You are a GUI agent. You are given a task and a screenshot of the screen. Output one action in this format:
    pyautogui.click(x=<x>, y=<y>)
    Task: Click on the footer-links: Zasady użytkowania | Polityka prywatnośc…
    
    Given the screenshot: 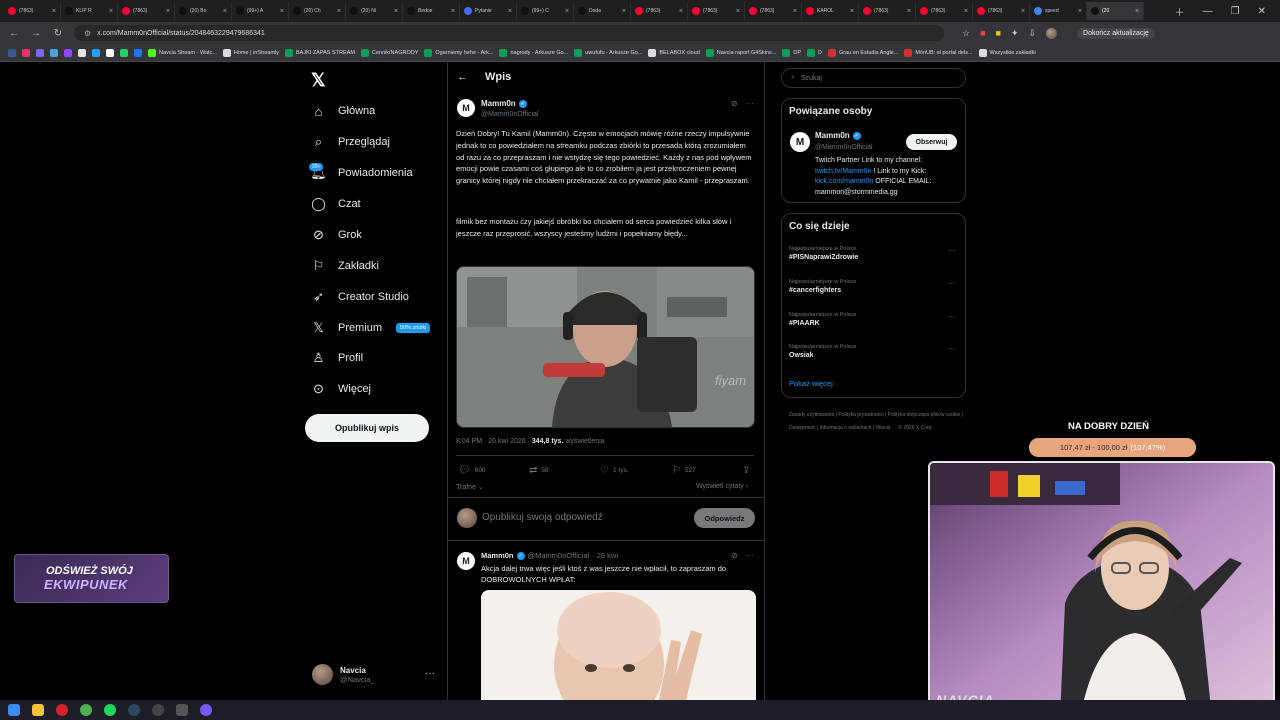 What is the action you would take?
    pyautogui.click(x=879, y=421)
    